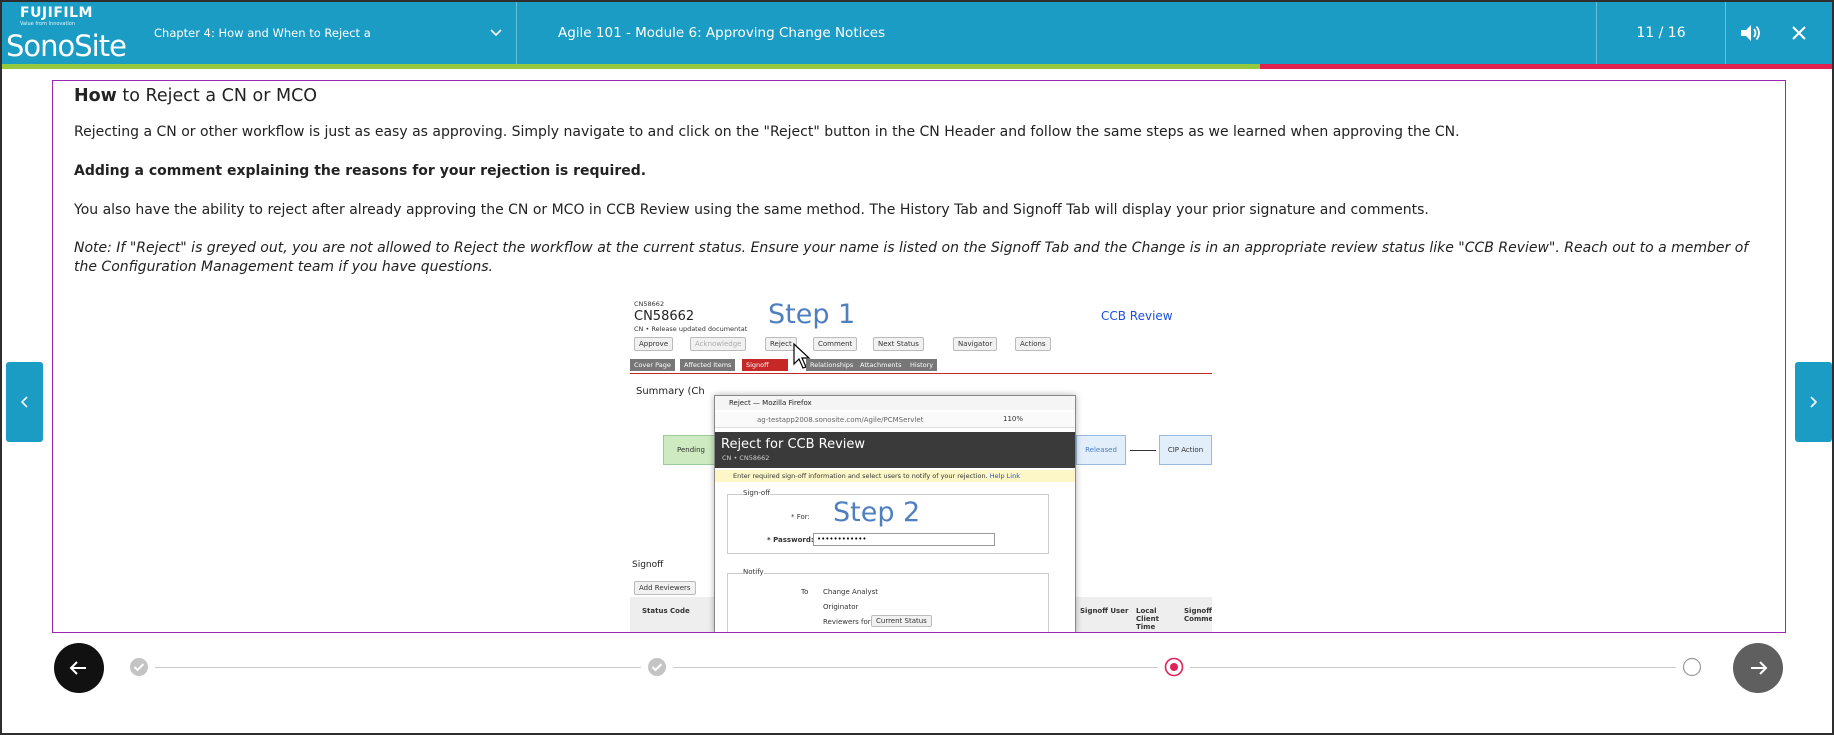 This screenshot has width=1834, height=735. I want to click on progress-bar, so click(917, 66).